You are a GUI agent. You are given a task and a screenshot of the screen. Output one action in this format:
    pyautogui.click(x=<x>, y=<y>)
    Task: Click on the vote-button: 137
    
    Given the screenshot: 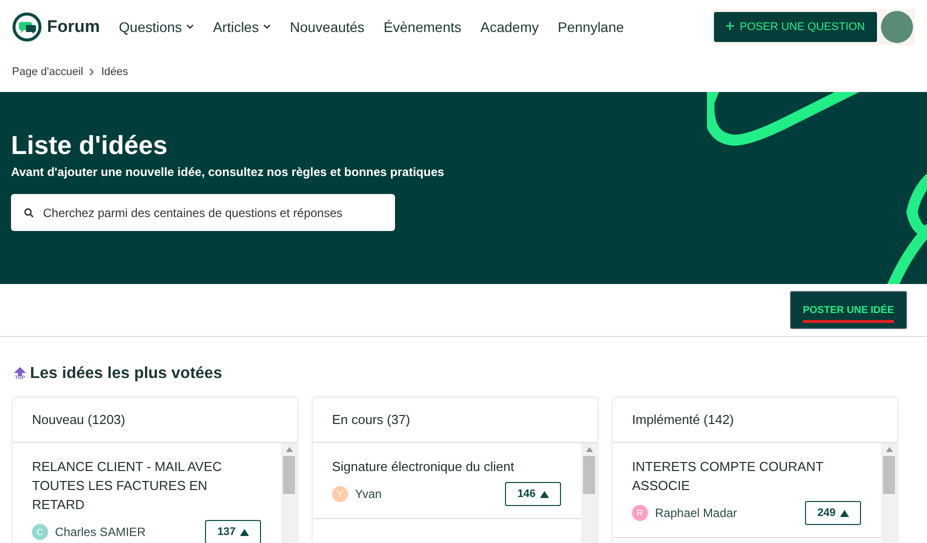 What is the action you would take?
    pyautogui.click(x=233, y=531)
    